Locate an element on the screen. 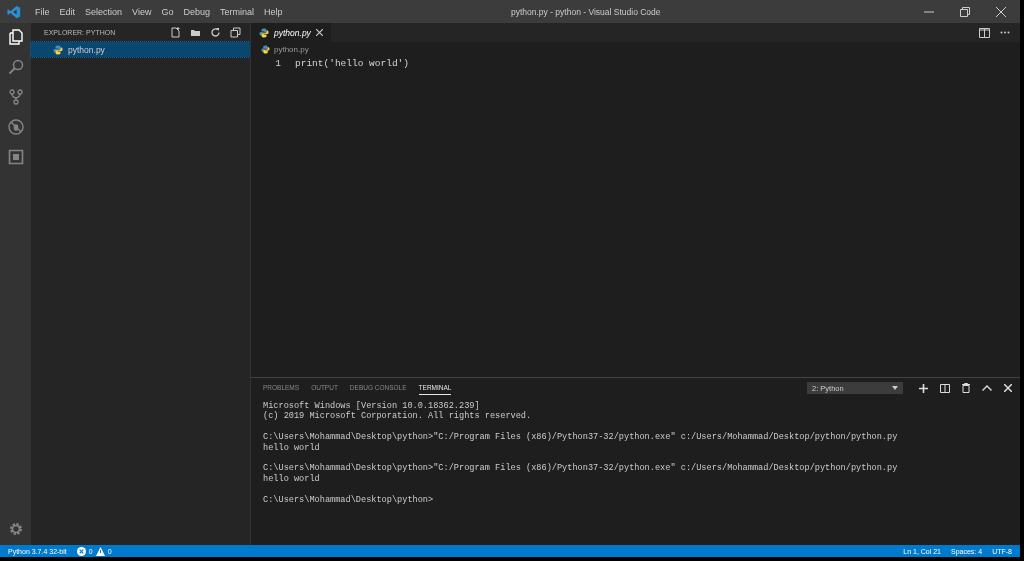 The image size is (1024, 561). menu-item: Selection is located at coordinates (104, 11).